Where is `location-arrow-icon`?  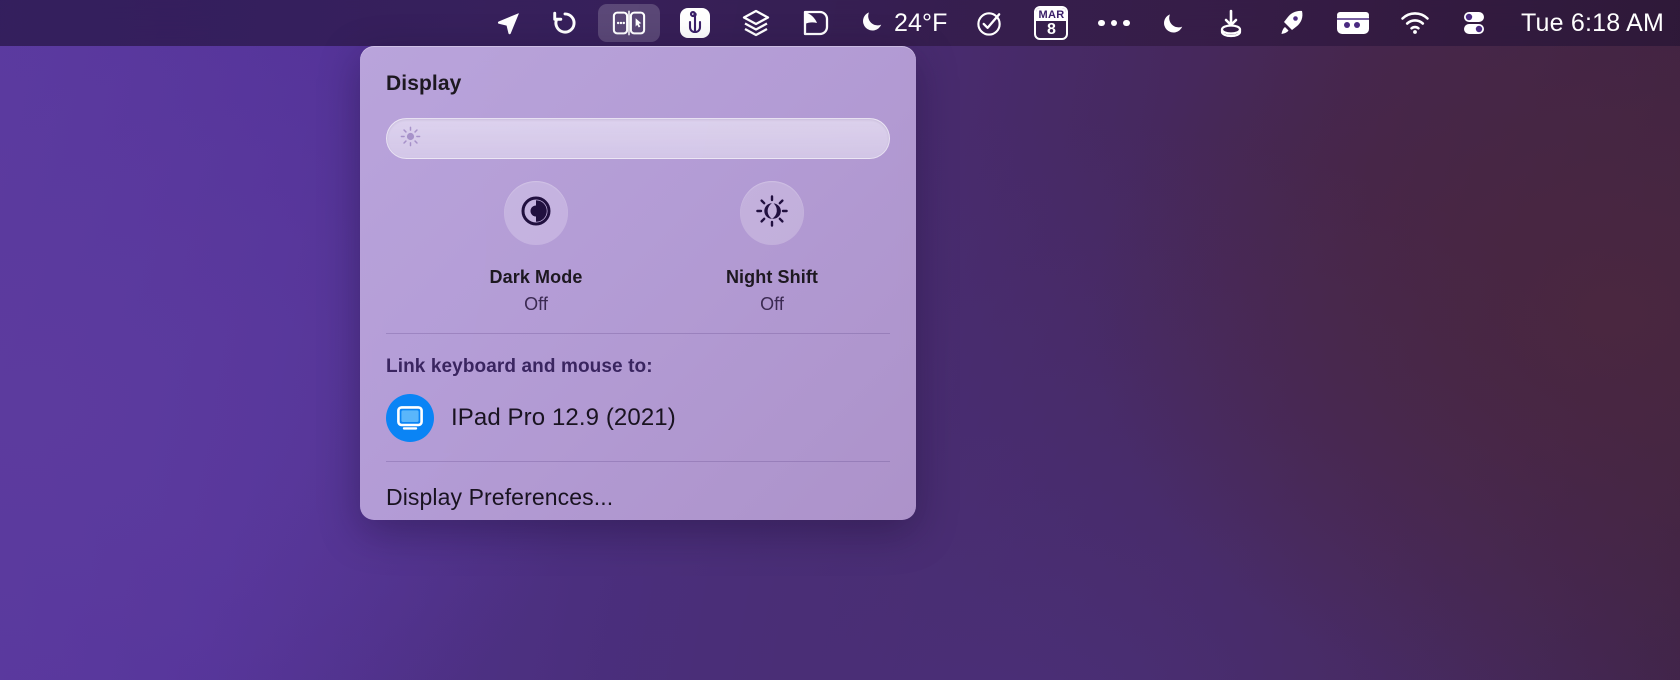
location-arrow-icon is located at coordinates (508, 23).